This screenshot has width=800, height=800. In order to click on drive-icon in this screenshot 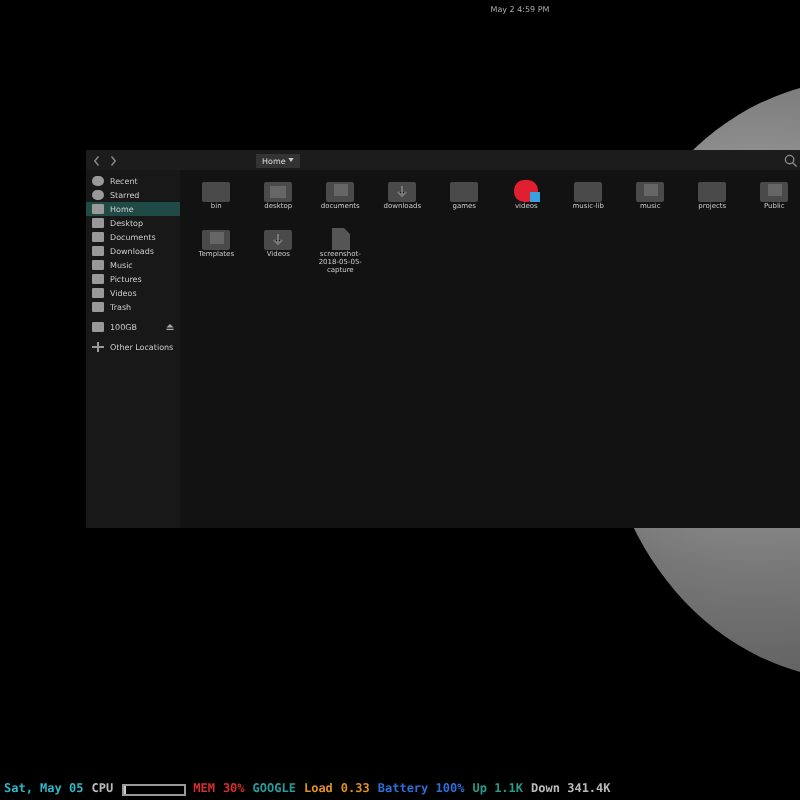, I will do `click(98, 327)`.